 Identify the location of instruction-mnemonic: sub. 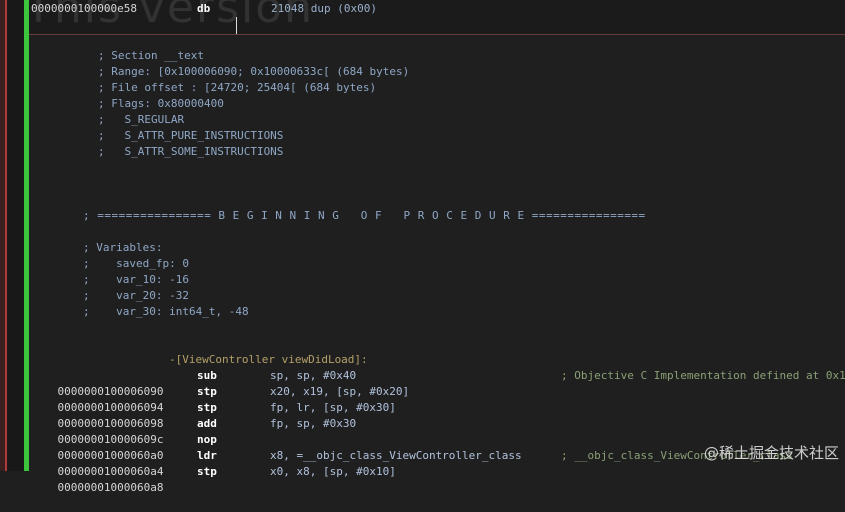
(207, 375).